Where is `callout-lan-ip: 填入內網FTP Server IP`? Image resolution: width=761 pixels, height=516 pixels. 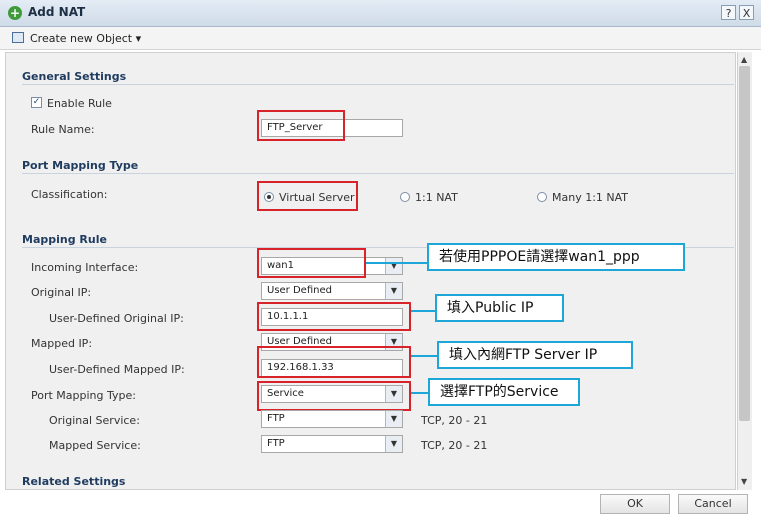 callout-lan-ip: 填入內網FTP Server IP is located at coordinates (535, 355).